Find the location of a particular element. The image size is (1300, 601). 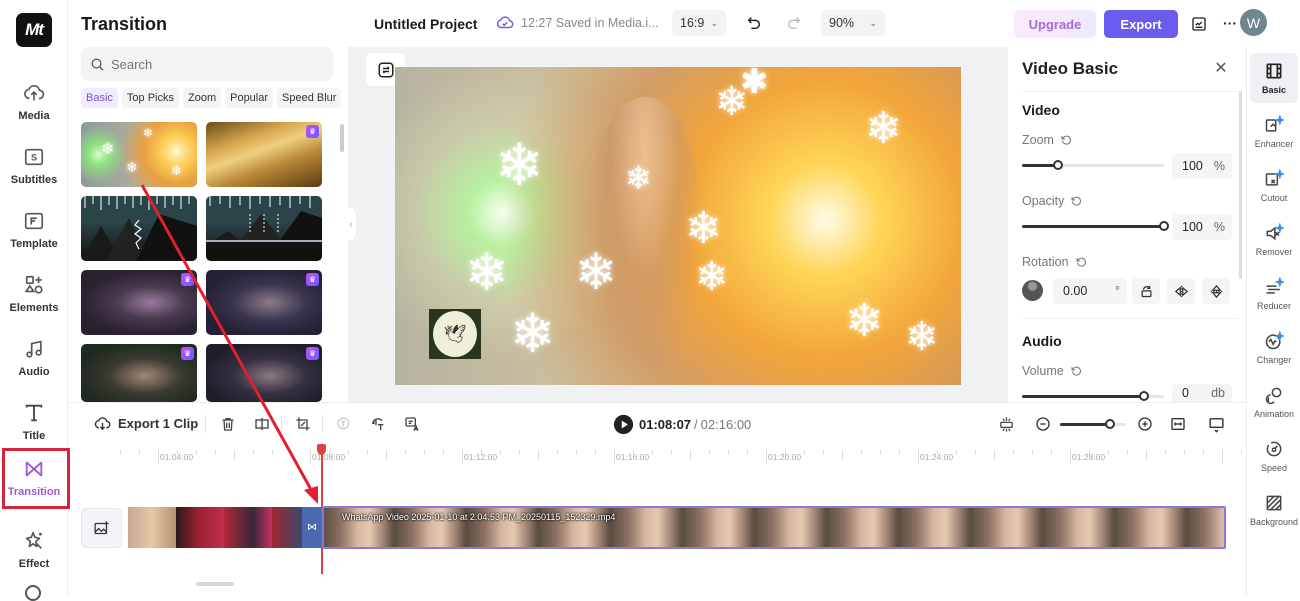

category-tab-basic: Basic is located at coordinates (99, 98).